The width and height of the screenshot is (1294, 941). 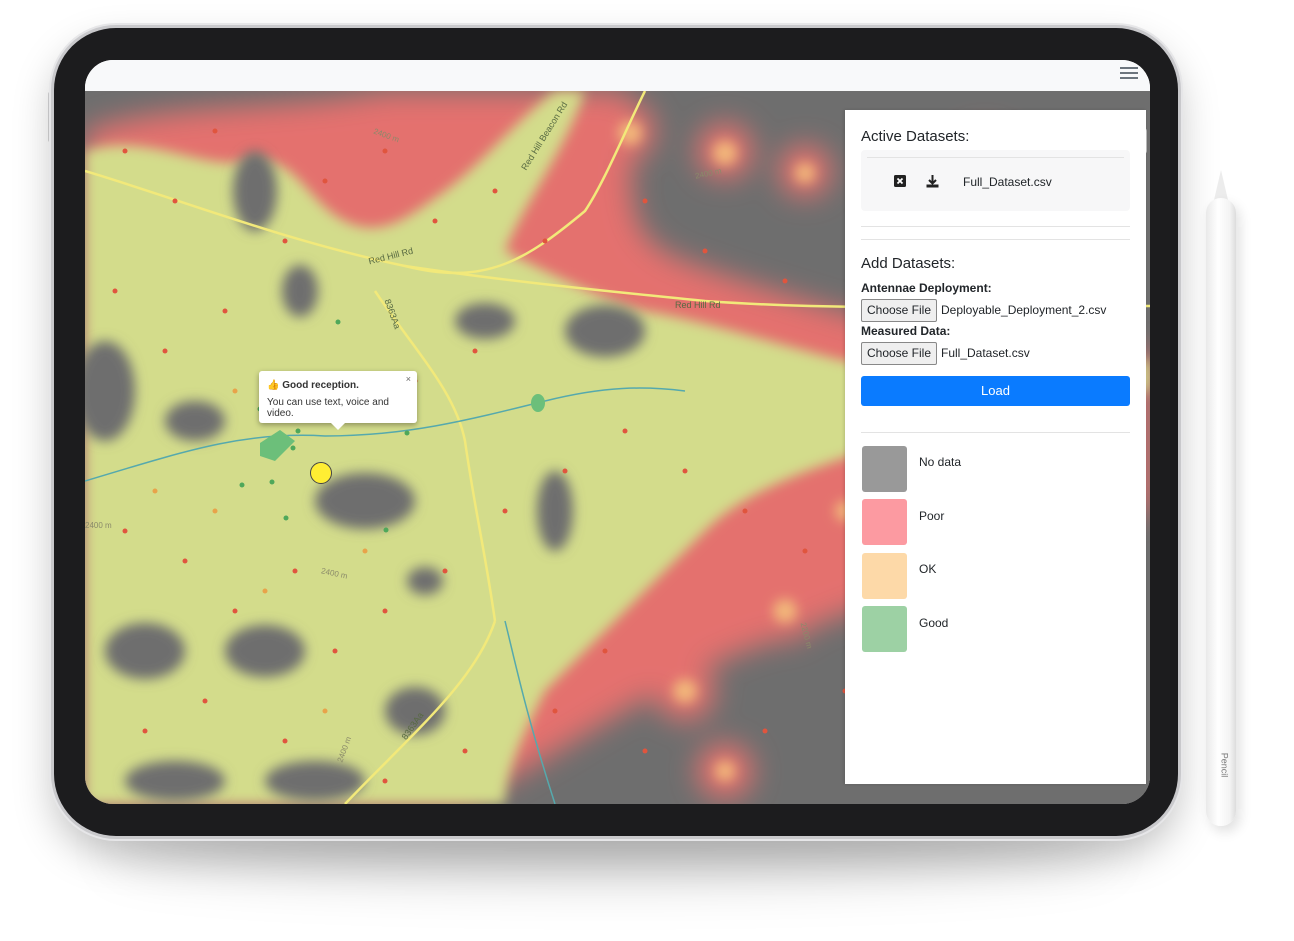 What do you see at coordinates (995, 391) in the screenshot?
I see `load-button: Load` at bounding box center [995, 391].